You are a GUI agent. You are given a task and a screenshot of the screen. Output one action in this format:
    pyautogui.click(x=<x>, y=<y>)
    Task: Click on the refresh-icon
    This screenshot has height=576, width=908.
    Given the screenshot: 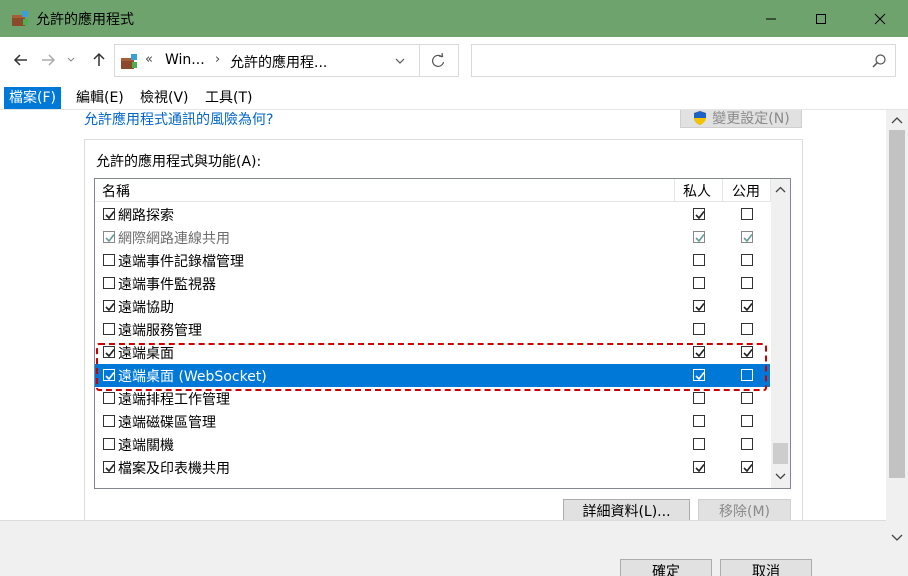 What is the action you would take?
    pyautogui.click(x=438, y=59)
    